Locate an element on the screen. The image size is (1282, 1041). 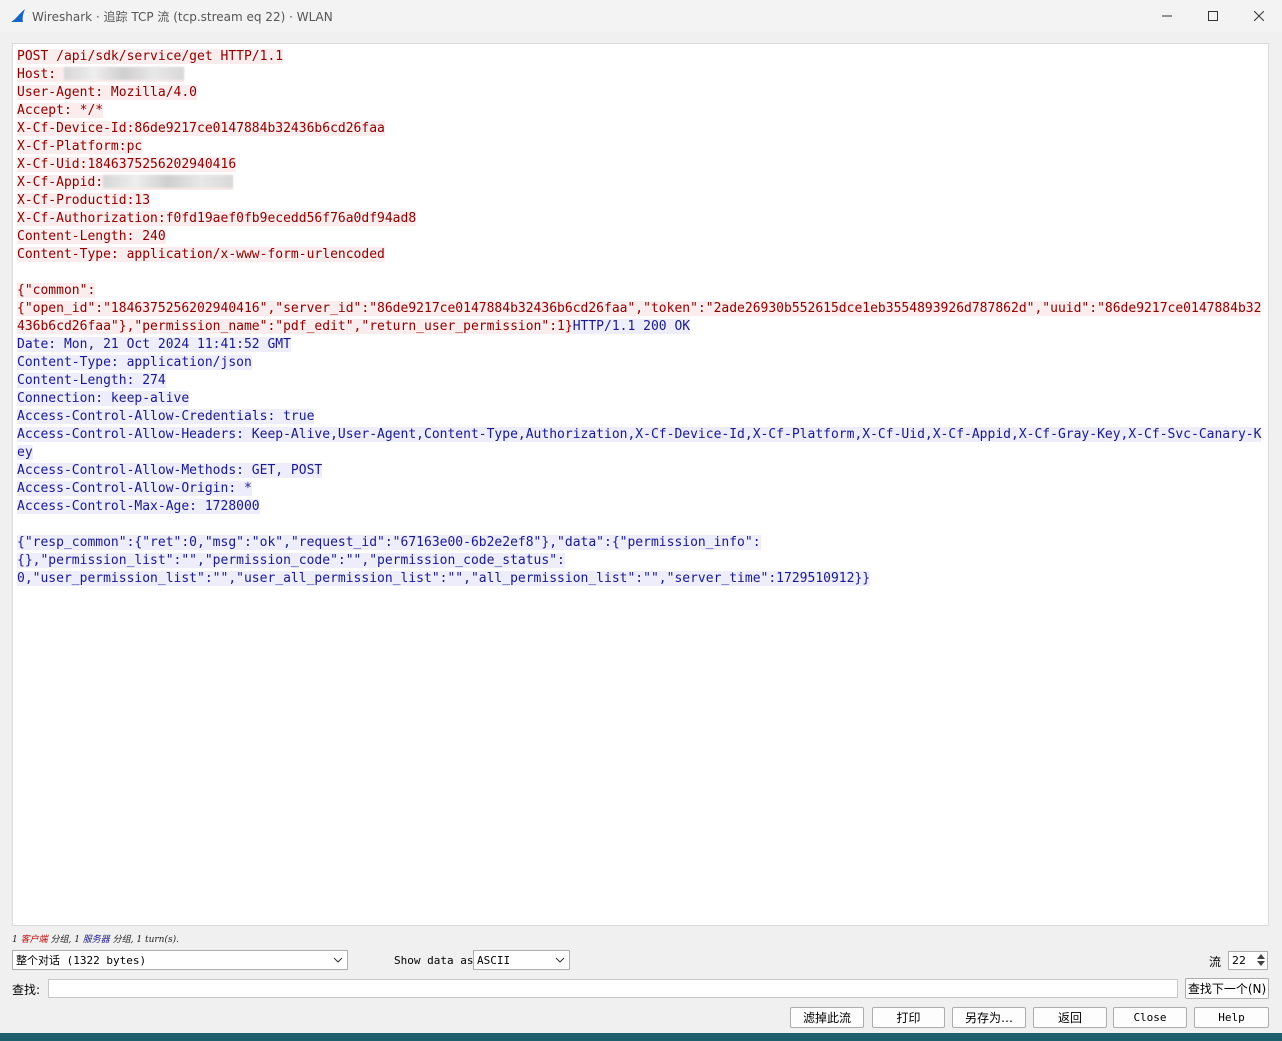
conversation-select-value: 整个对话 (1322 bytes) is located at coordinates (81, 960).